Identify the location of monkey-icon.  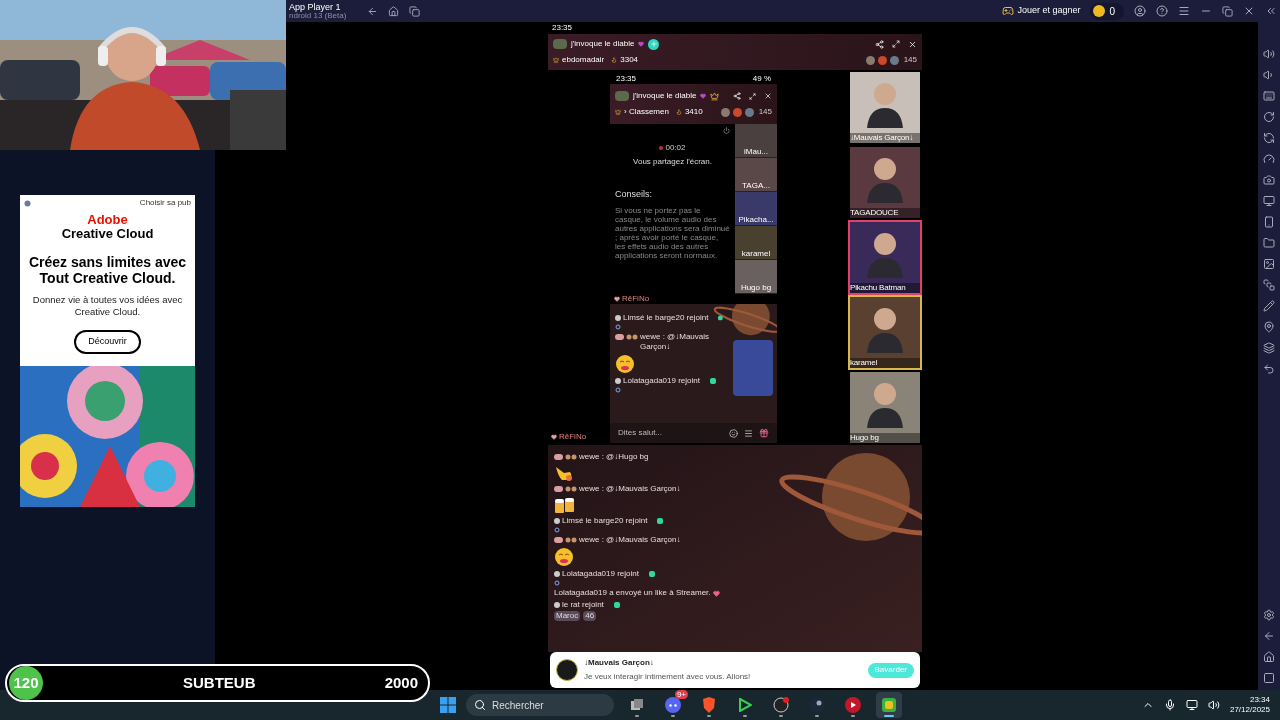
(571, 489).